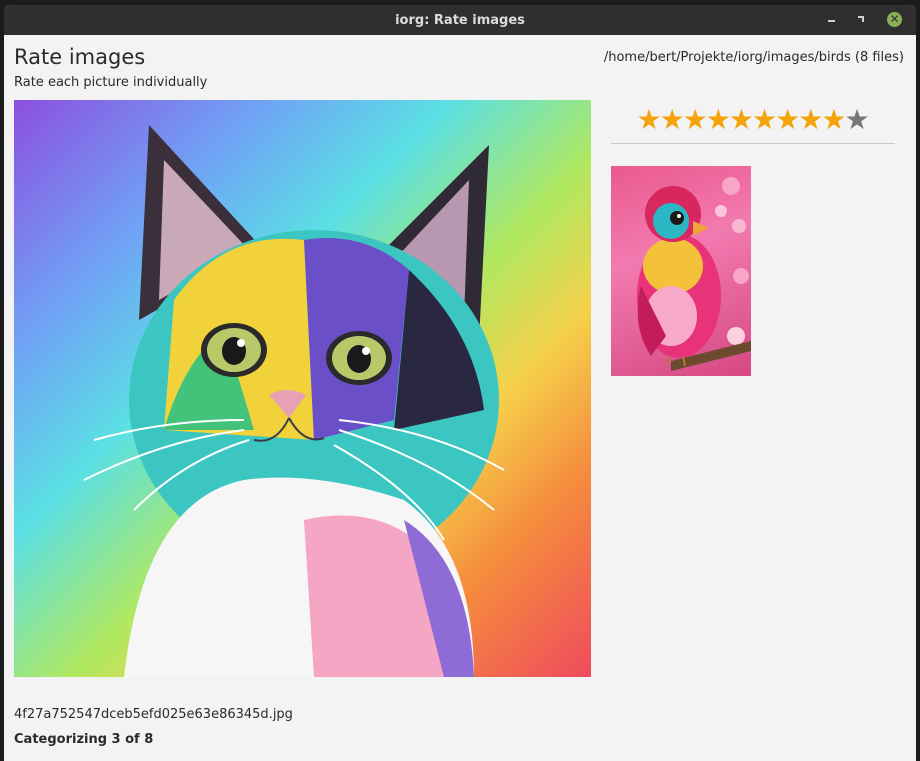  Describe the element at coordinates (84, 739) in the screenshot. I see `status-text: Categorizing 3 of 8` at that location.